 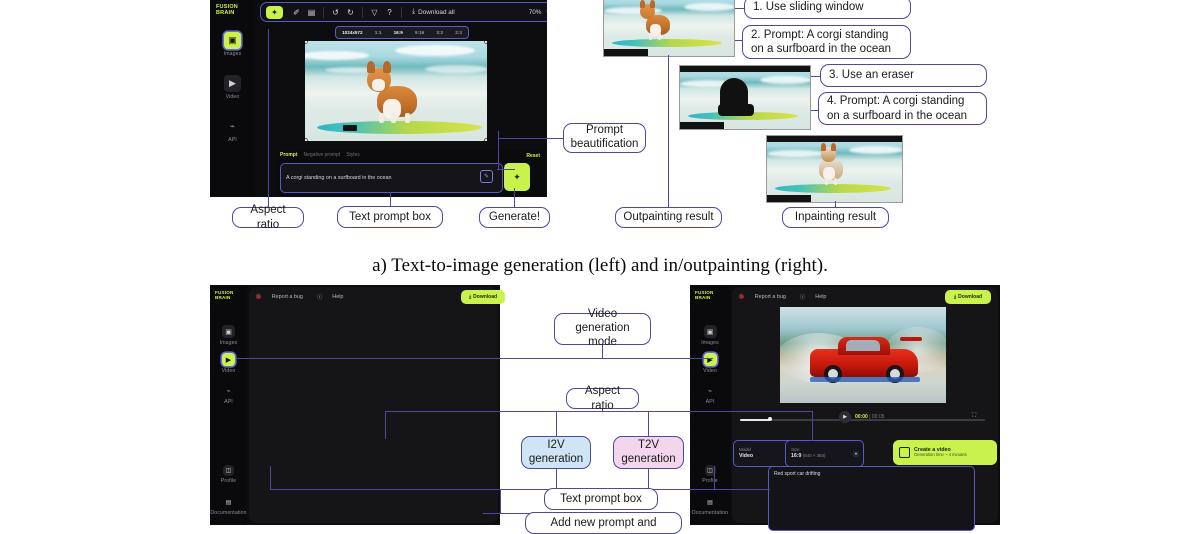 I want to click on aspect-ratio-bar: 1024x572 1:1 16:9 9:16 3:2 2:3, so click(x=402, y=32).